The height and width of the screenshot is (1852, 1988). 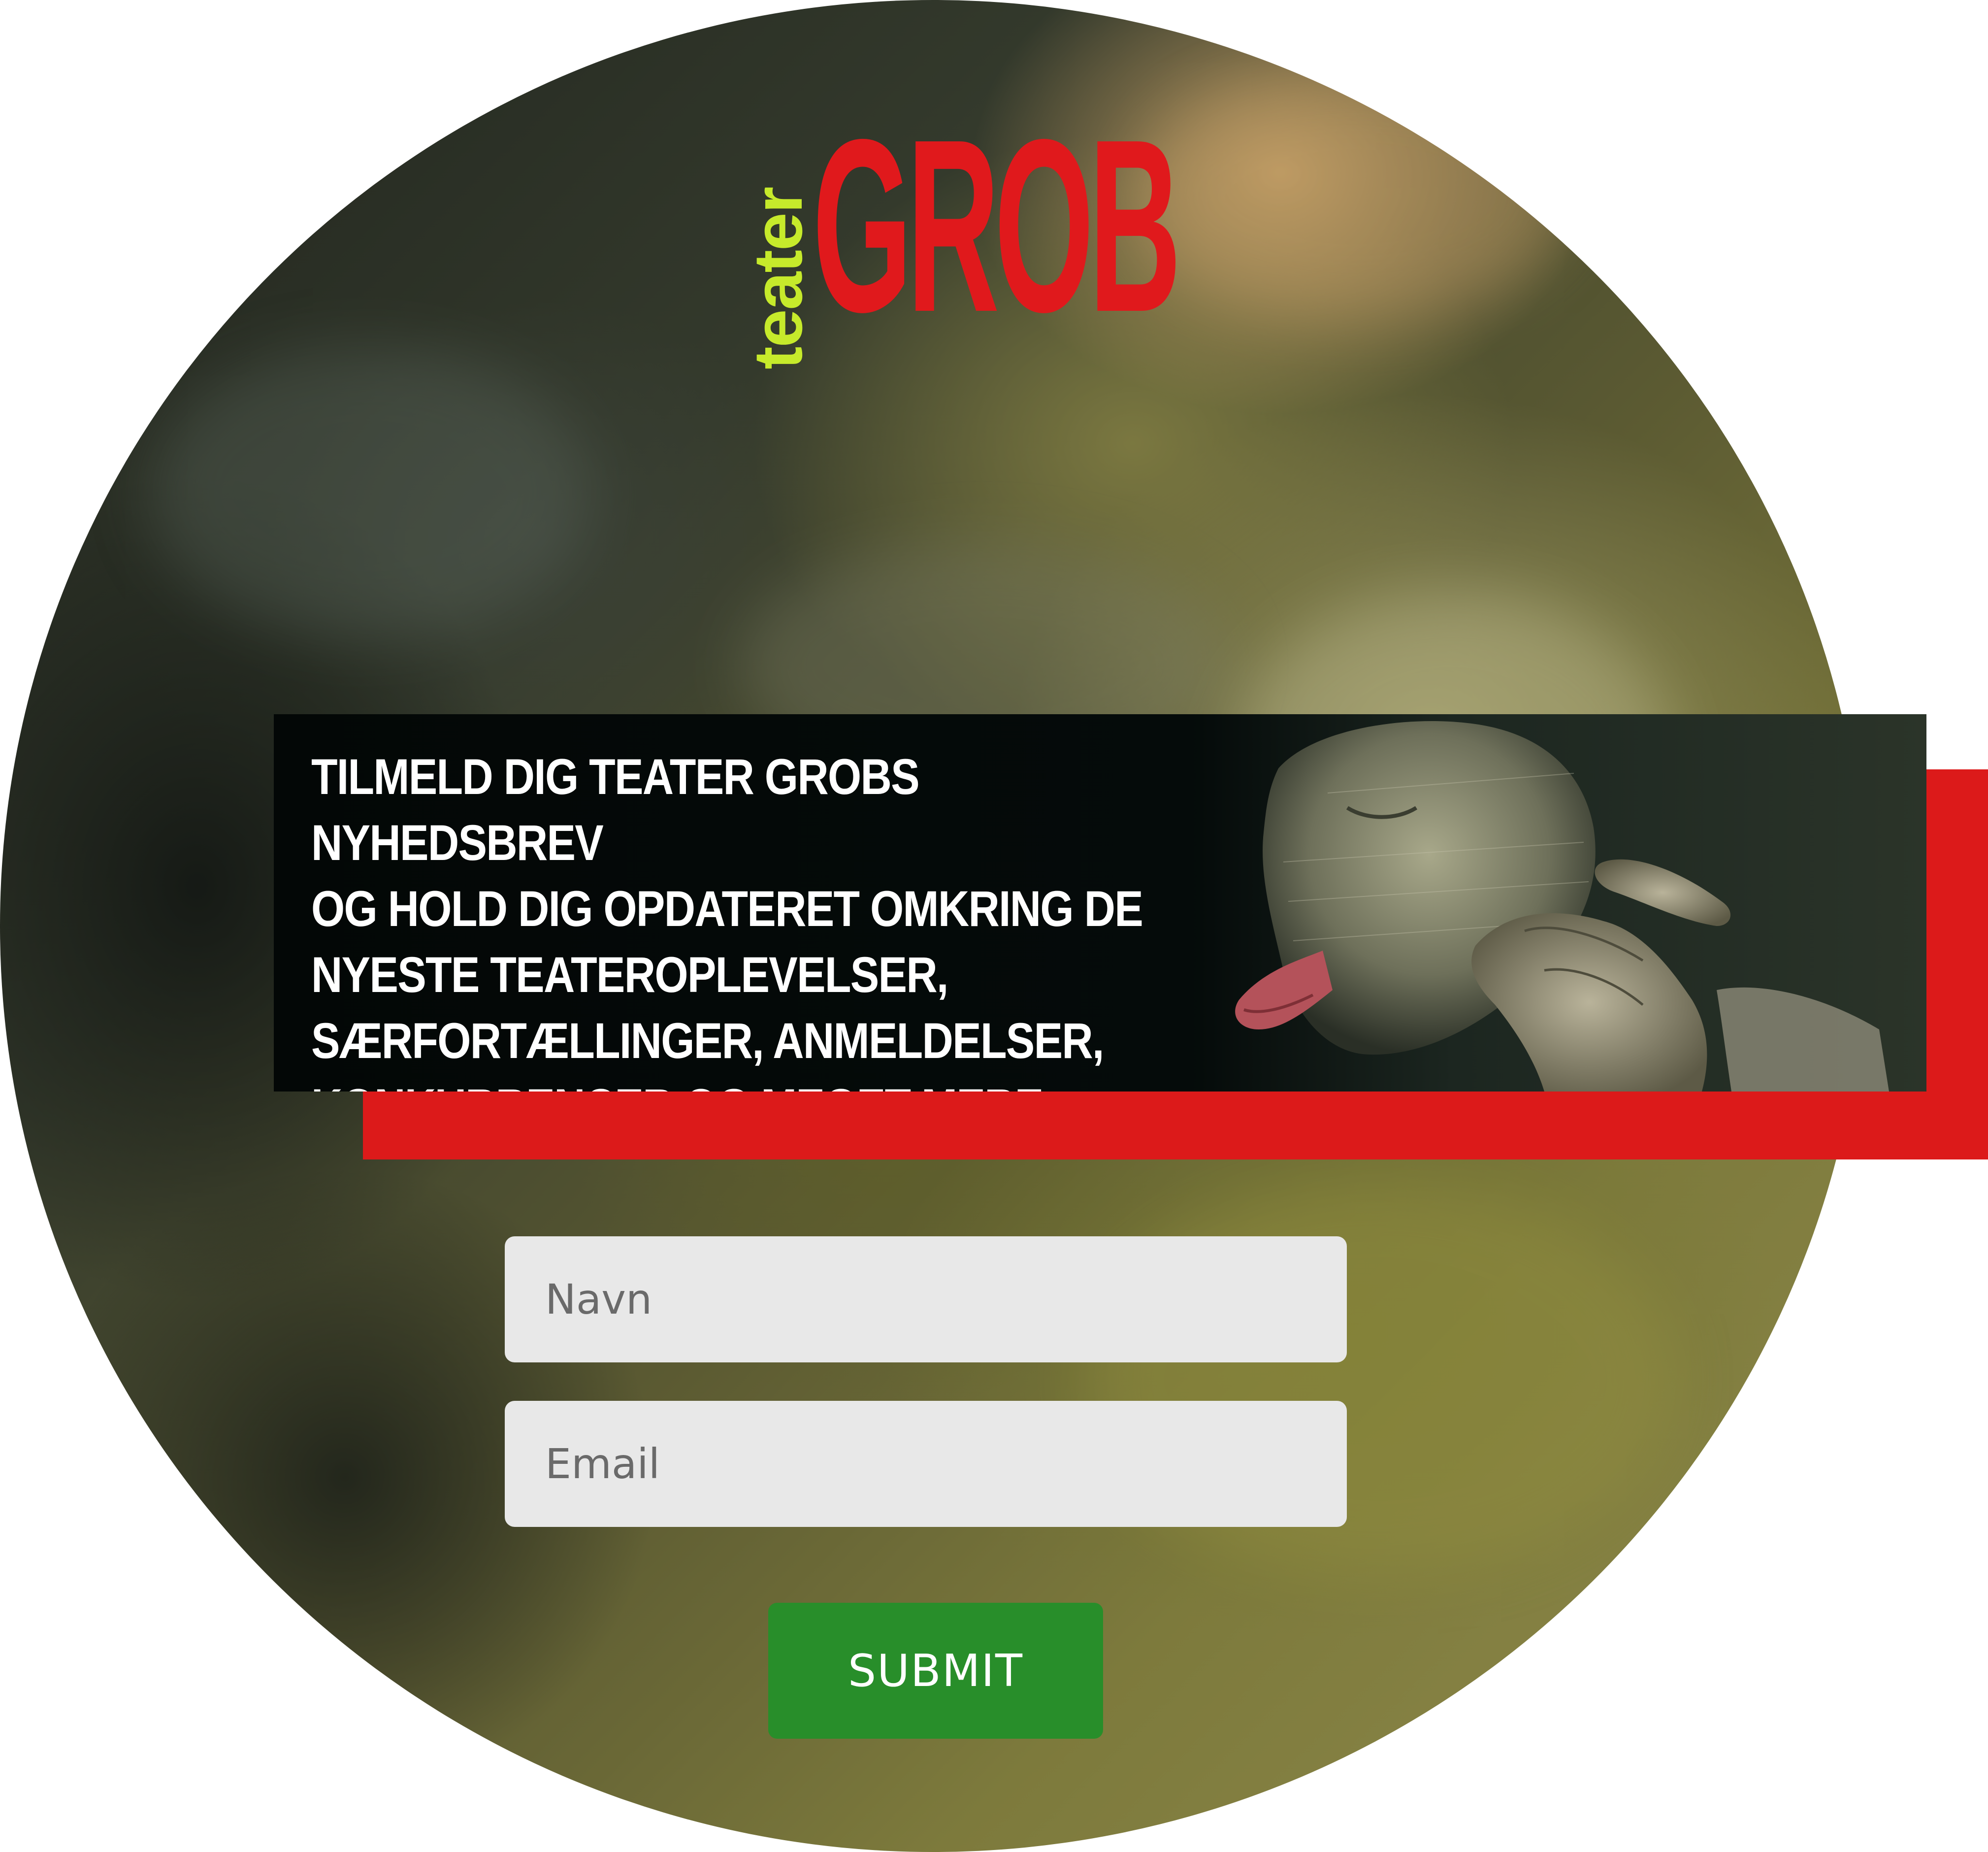 What do you see at coordinates (997, 225) in the screenshot?
I see `logo-grob-text: GROB` at bounding box center [997, 225].